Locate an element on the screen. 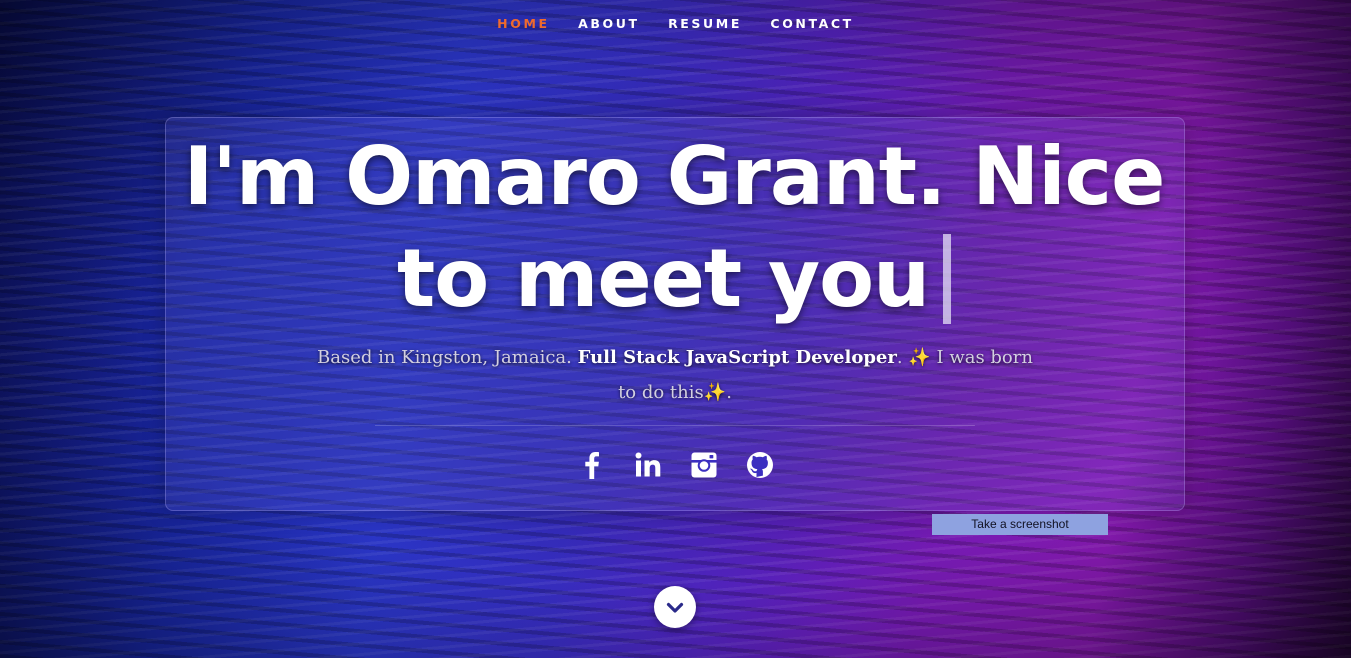 This screenshot has height=658, width=1351. subtitle-end: . is located at coordinates (729, 392).